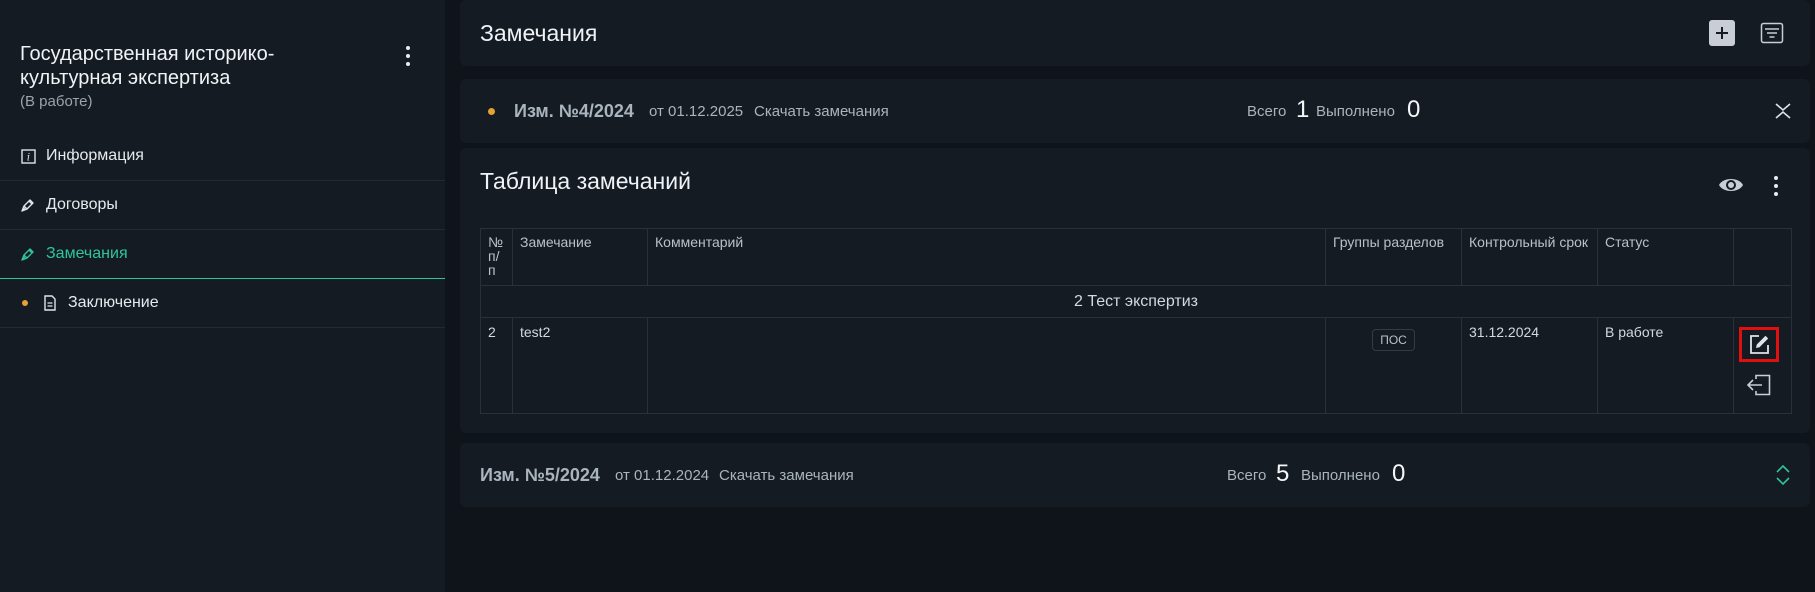 Image resolution: width=1815 pixels, height=592 pixels. What do you see at coordinates (574, 111) in the screenshot?
I see `revision-number: Изм. №4/2024` at bounding box center [574, 111].